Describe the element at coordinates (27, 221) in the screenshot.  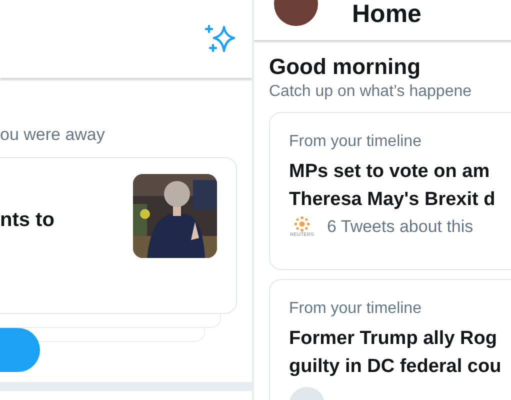
I see `story-title: nts to` at that location.